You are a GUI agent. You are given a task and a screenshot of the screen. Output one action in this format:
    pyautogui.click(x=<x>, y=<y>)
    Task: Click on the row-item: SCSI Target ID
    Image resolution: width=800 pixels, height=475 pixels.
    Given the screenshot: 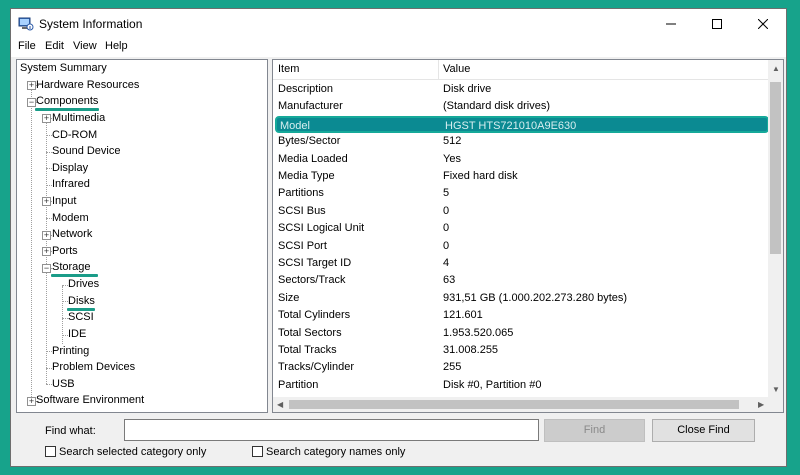 What is the action you would take?
    pyautogui.click(x=315, y=263)
    